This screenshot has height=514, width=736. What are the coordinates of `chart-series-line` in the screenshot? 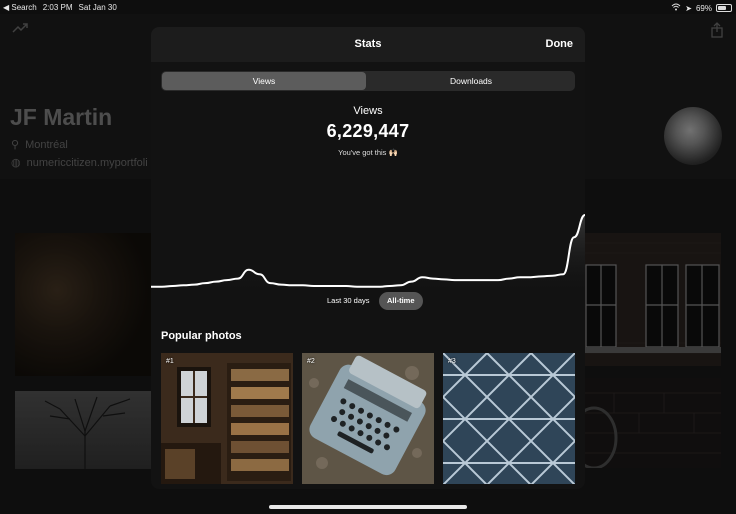 It's located at (368, 251).